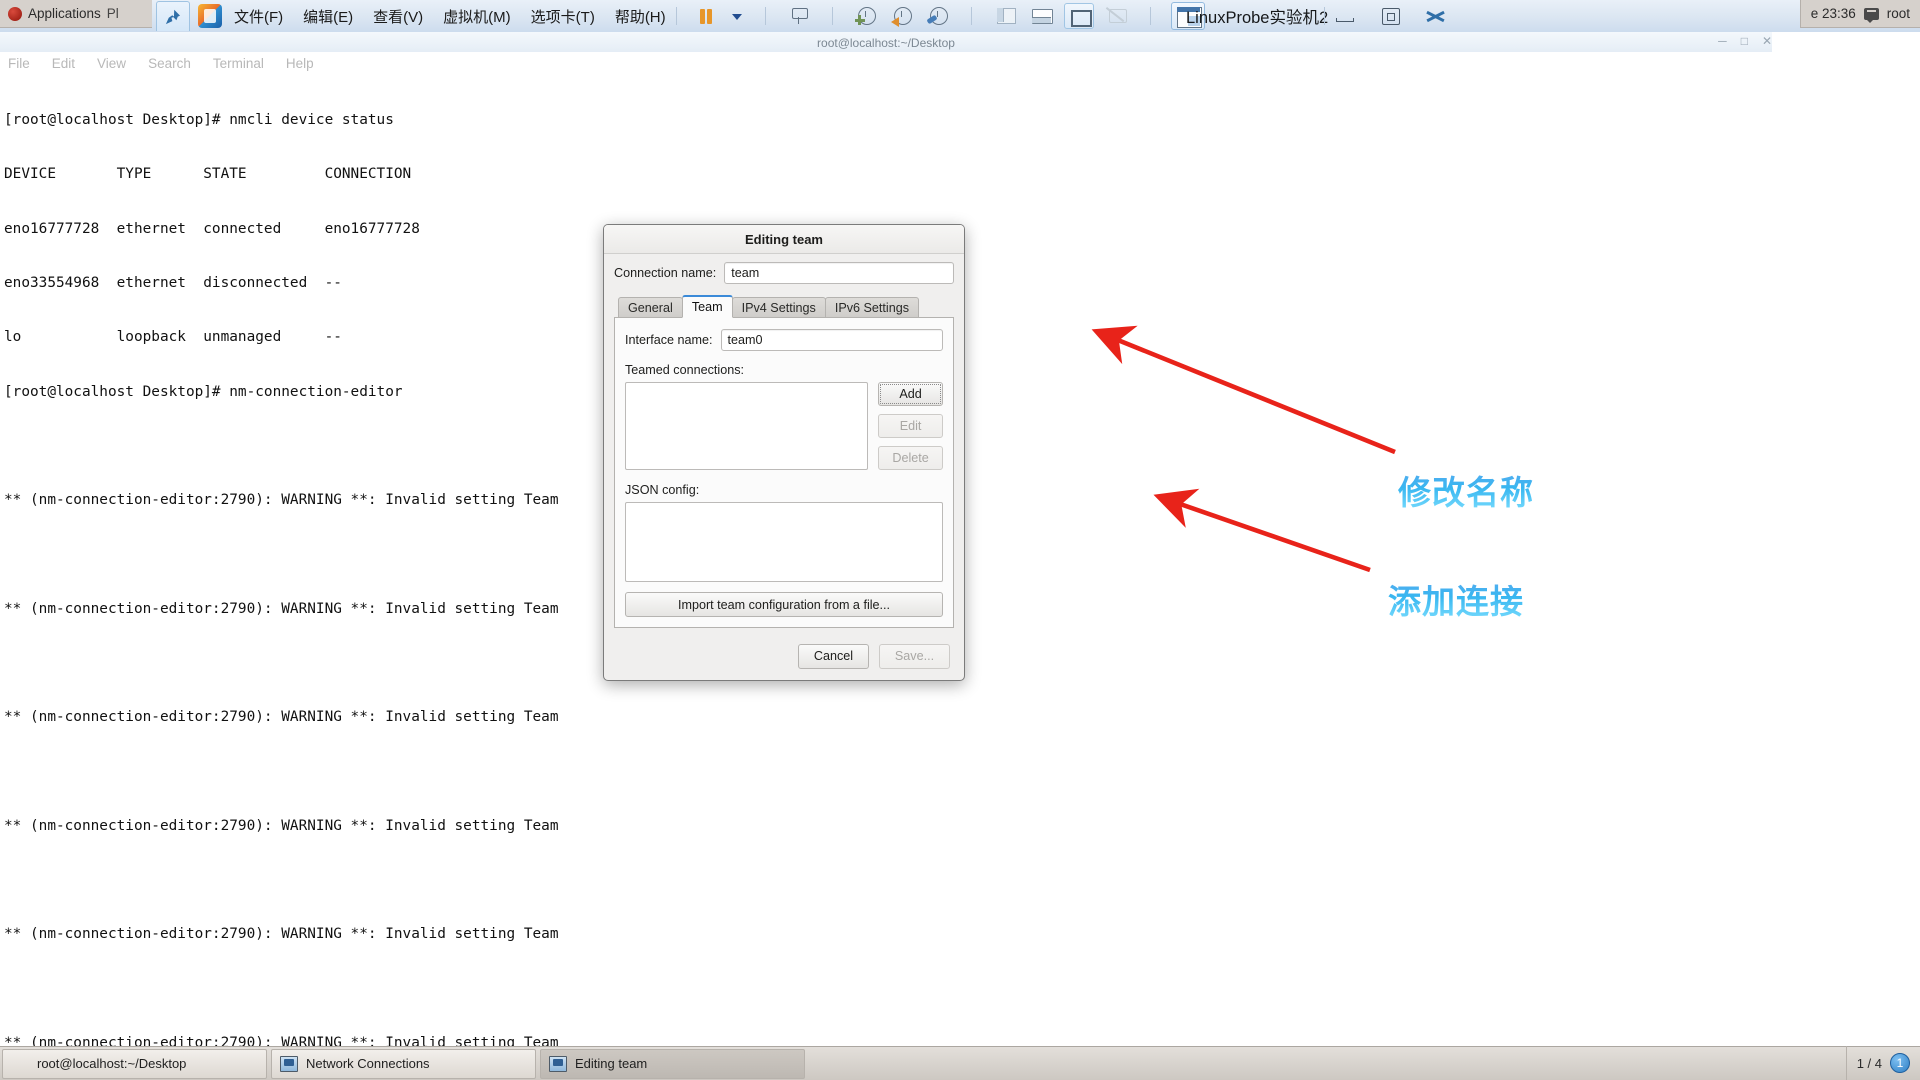  What do you see at coordinates (1078, 16) in the screenshot?
I see `fullscreen-icon` at bounding box center [1078, 16].